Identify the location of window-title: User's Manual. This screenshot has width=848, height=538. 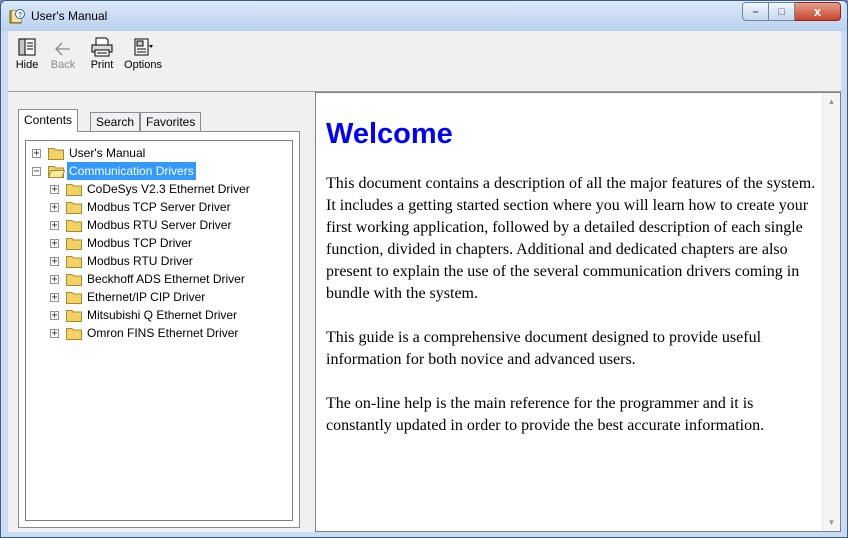
(69, 16).